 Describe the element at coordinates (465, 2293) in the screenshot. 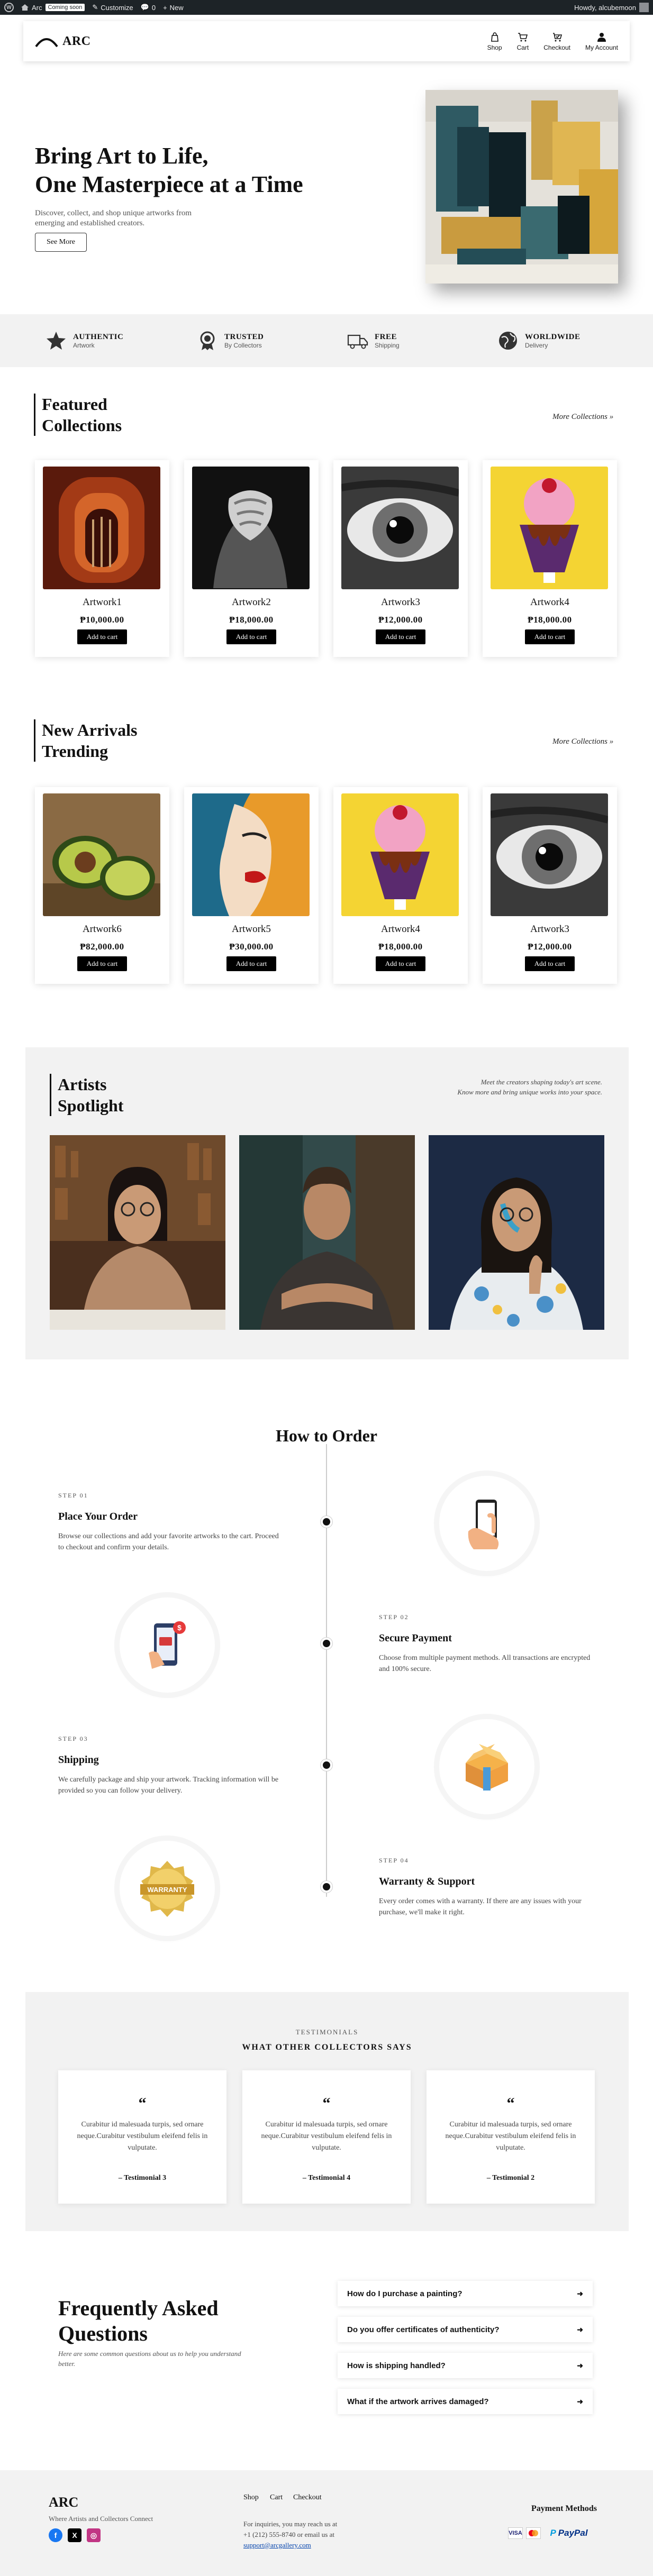

I see `faq-item: How do I purchase a painting? ➜` at that location.